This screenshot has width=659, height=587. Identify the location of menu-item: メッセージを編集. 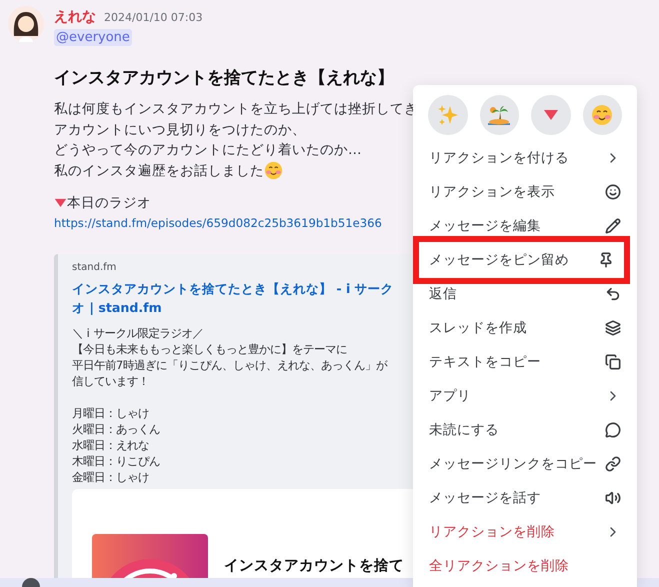
(525, 226).